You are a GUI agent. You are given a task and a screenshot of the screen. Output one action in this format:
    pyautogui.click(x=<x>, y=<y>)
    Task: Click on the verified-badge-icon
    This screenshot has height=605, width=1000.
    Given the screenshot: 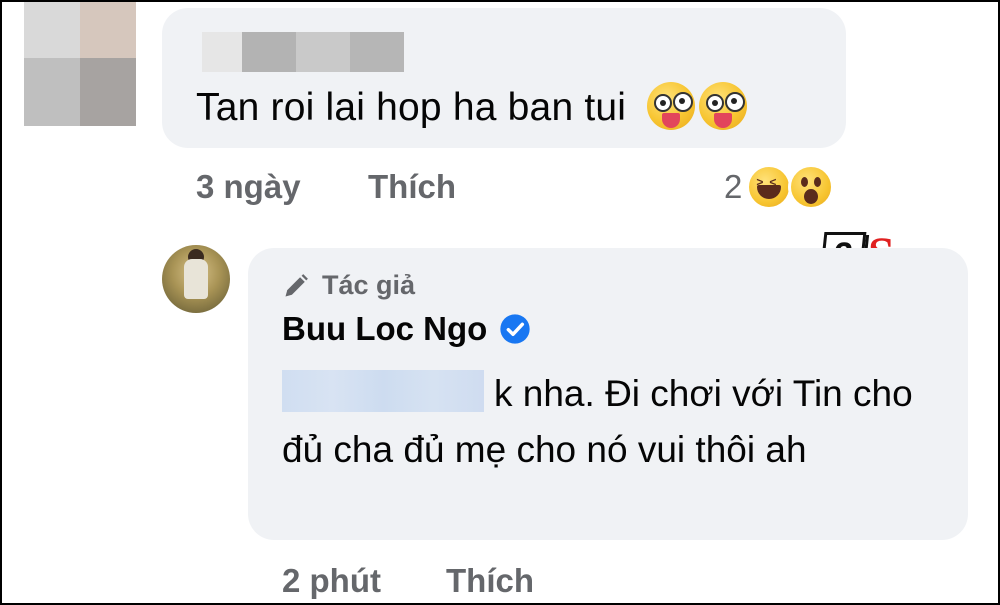 What is the action you would take?
    pyautogui.click(x=515, y=329)
    